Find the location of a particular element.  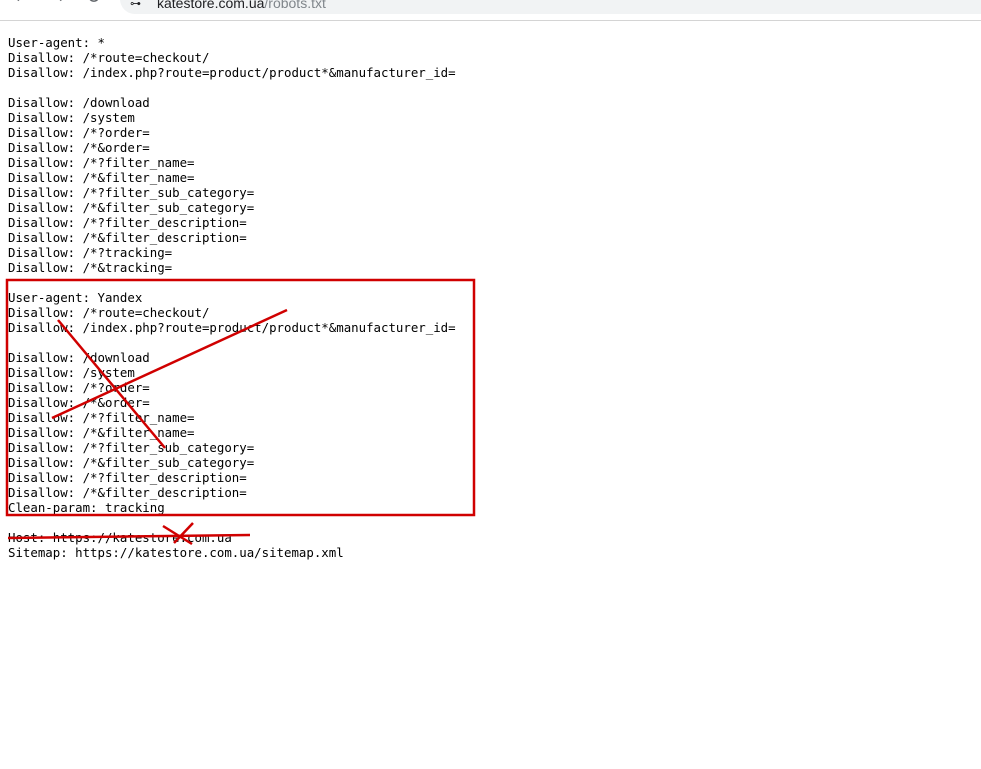

address-path: /robots.txt is located at coordinates (295, 5).